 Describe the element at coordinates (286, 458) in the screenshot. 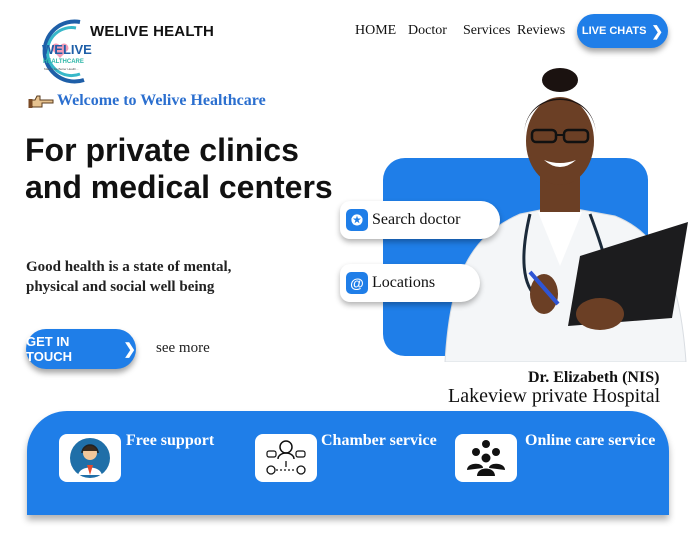

I see `chamber-network-icon` at that location.